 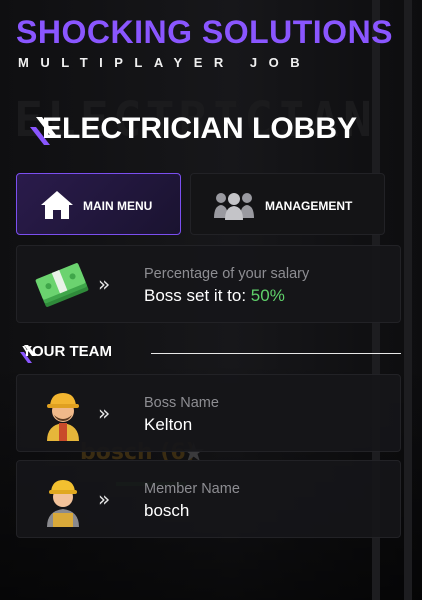 I want to click on salary-value-line: Boss set it to: 50%, so click(x=214, y=296).